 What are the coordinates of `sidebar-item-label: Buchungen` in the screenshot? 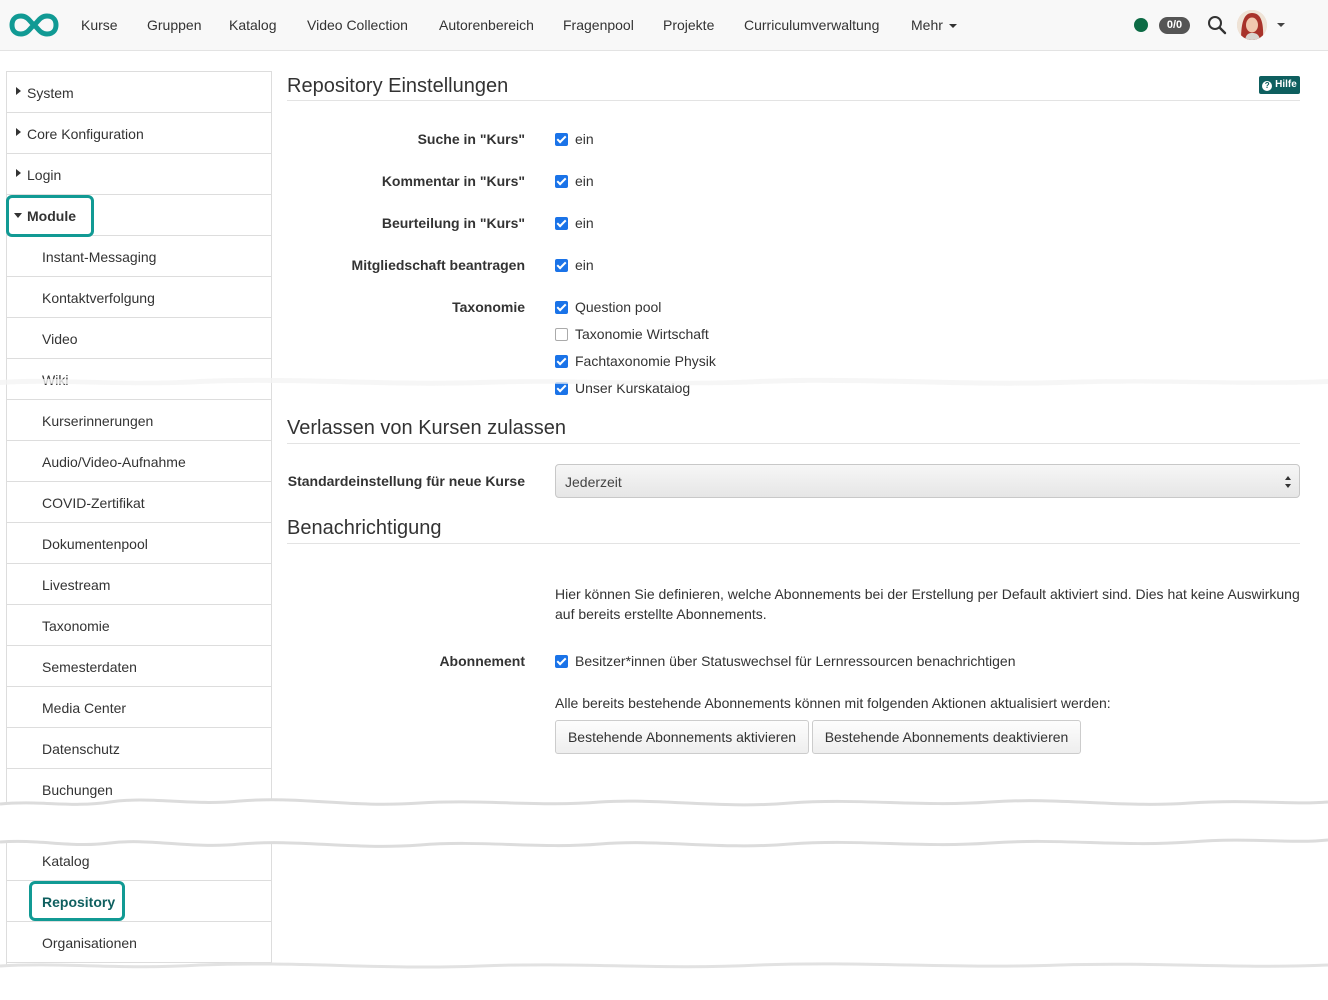 It's located at (77, 790).